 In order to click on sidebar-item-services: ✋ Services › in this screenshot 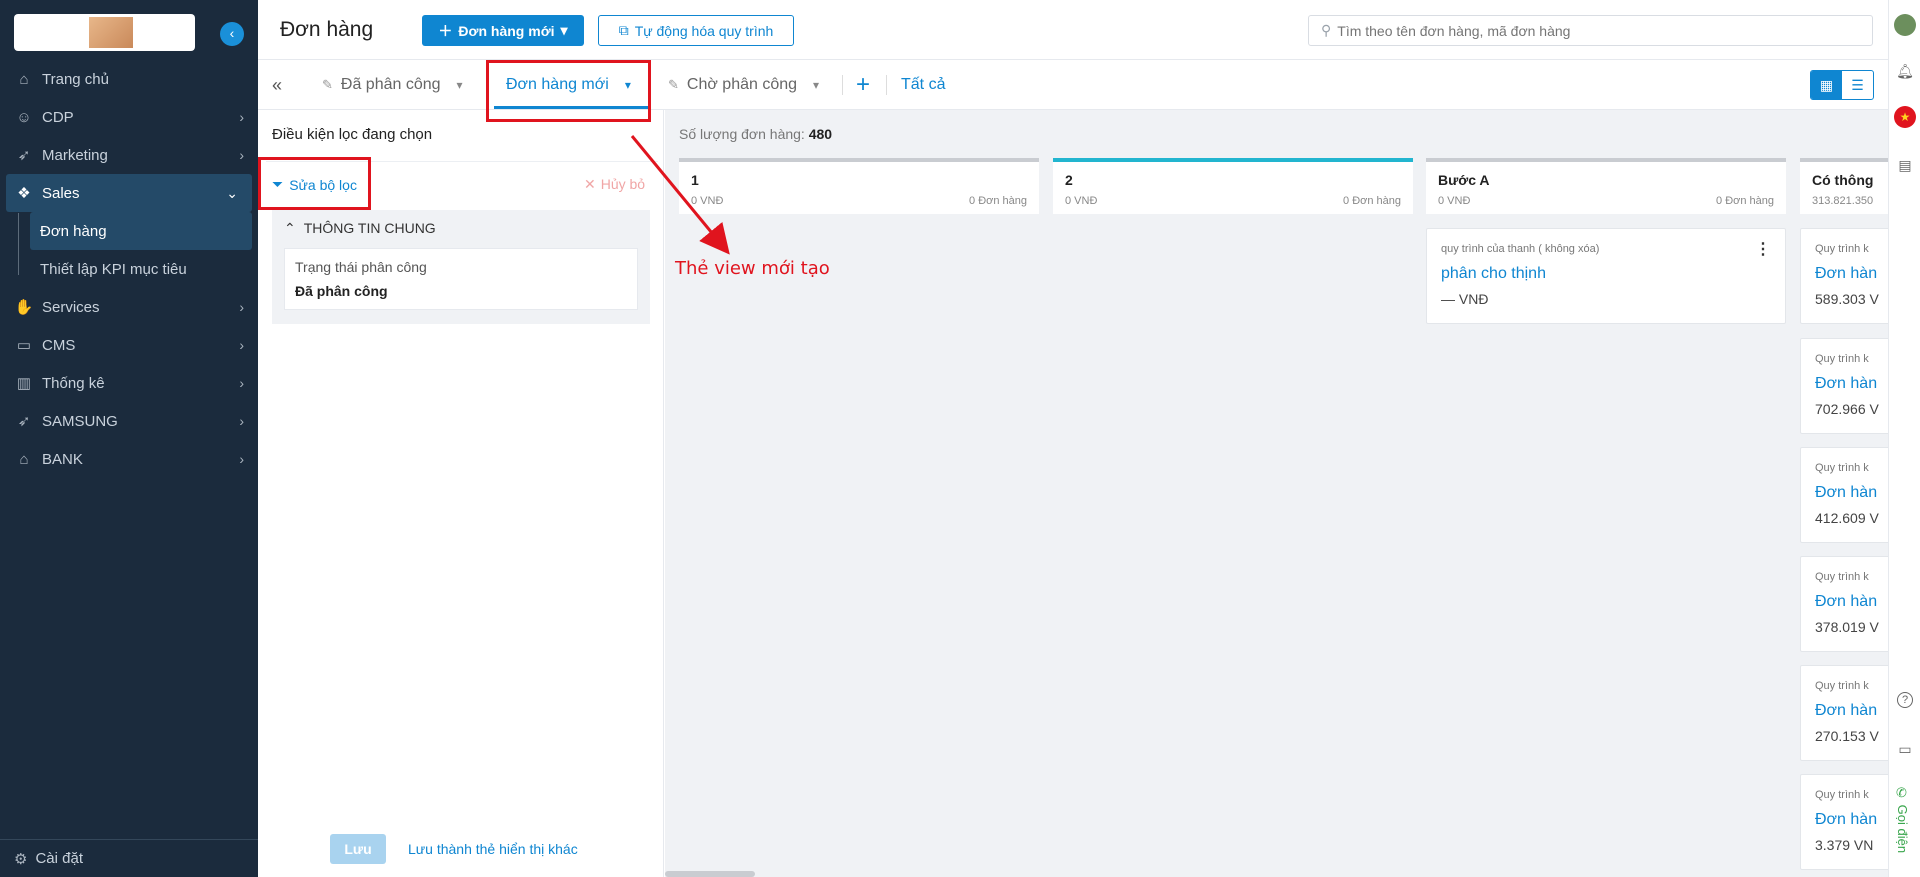, I will do `click(129, 307)`.